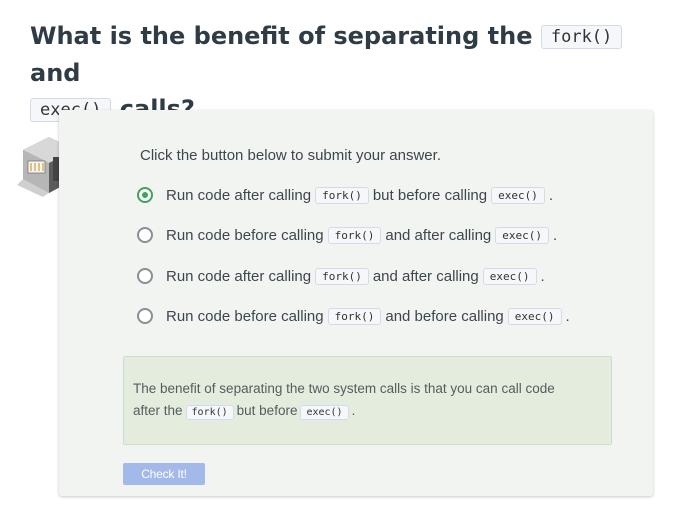 This screenshot has width=689, height=527. Describe the element at coordinates (430, 195) in the screenshot. I see `option-text: but before calling` at that location.